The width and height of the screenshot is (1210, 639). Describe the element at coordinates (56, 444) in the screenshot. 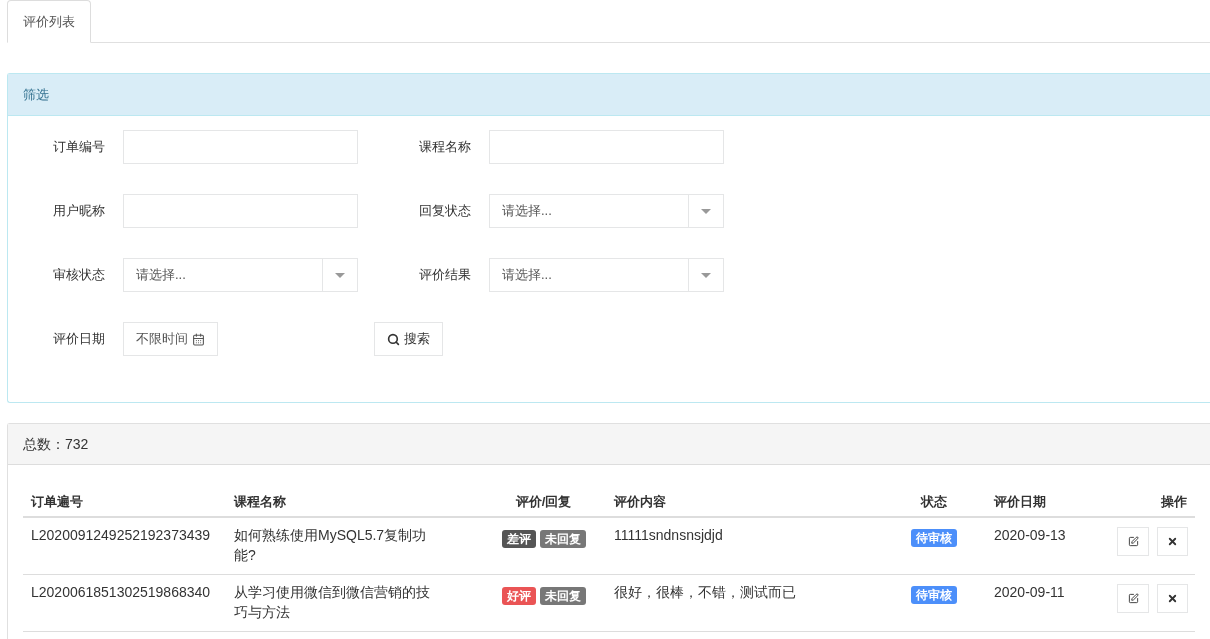

I see `total-count: 总数：732` at that location.